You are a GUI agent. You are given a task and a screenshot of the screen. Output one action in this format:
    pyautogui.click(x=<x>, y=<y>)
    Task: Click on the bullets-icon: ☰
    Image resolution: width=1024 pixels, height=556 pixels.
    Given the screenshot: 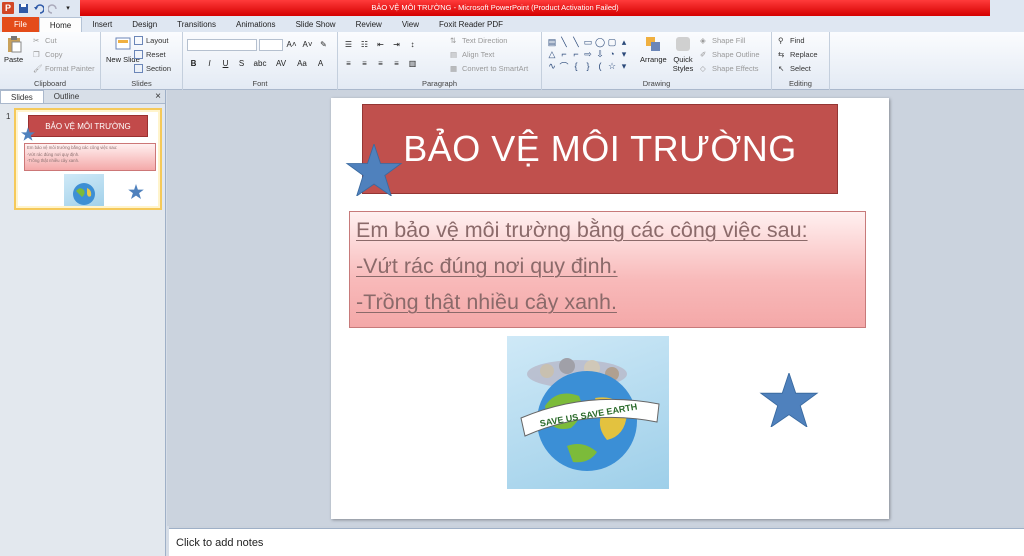 What is the action you would take?
    pyautogui.click(x=348, y=44)
    